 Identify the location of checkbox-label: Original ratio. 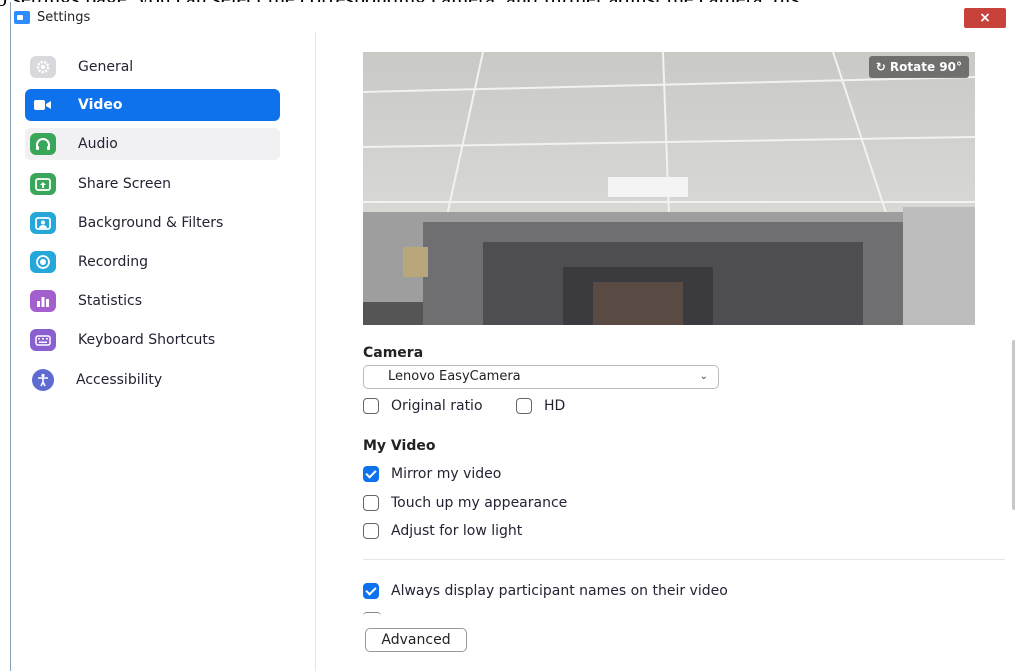
(437, 406).